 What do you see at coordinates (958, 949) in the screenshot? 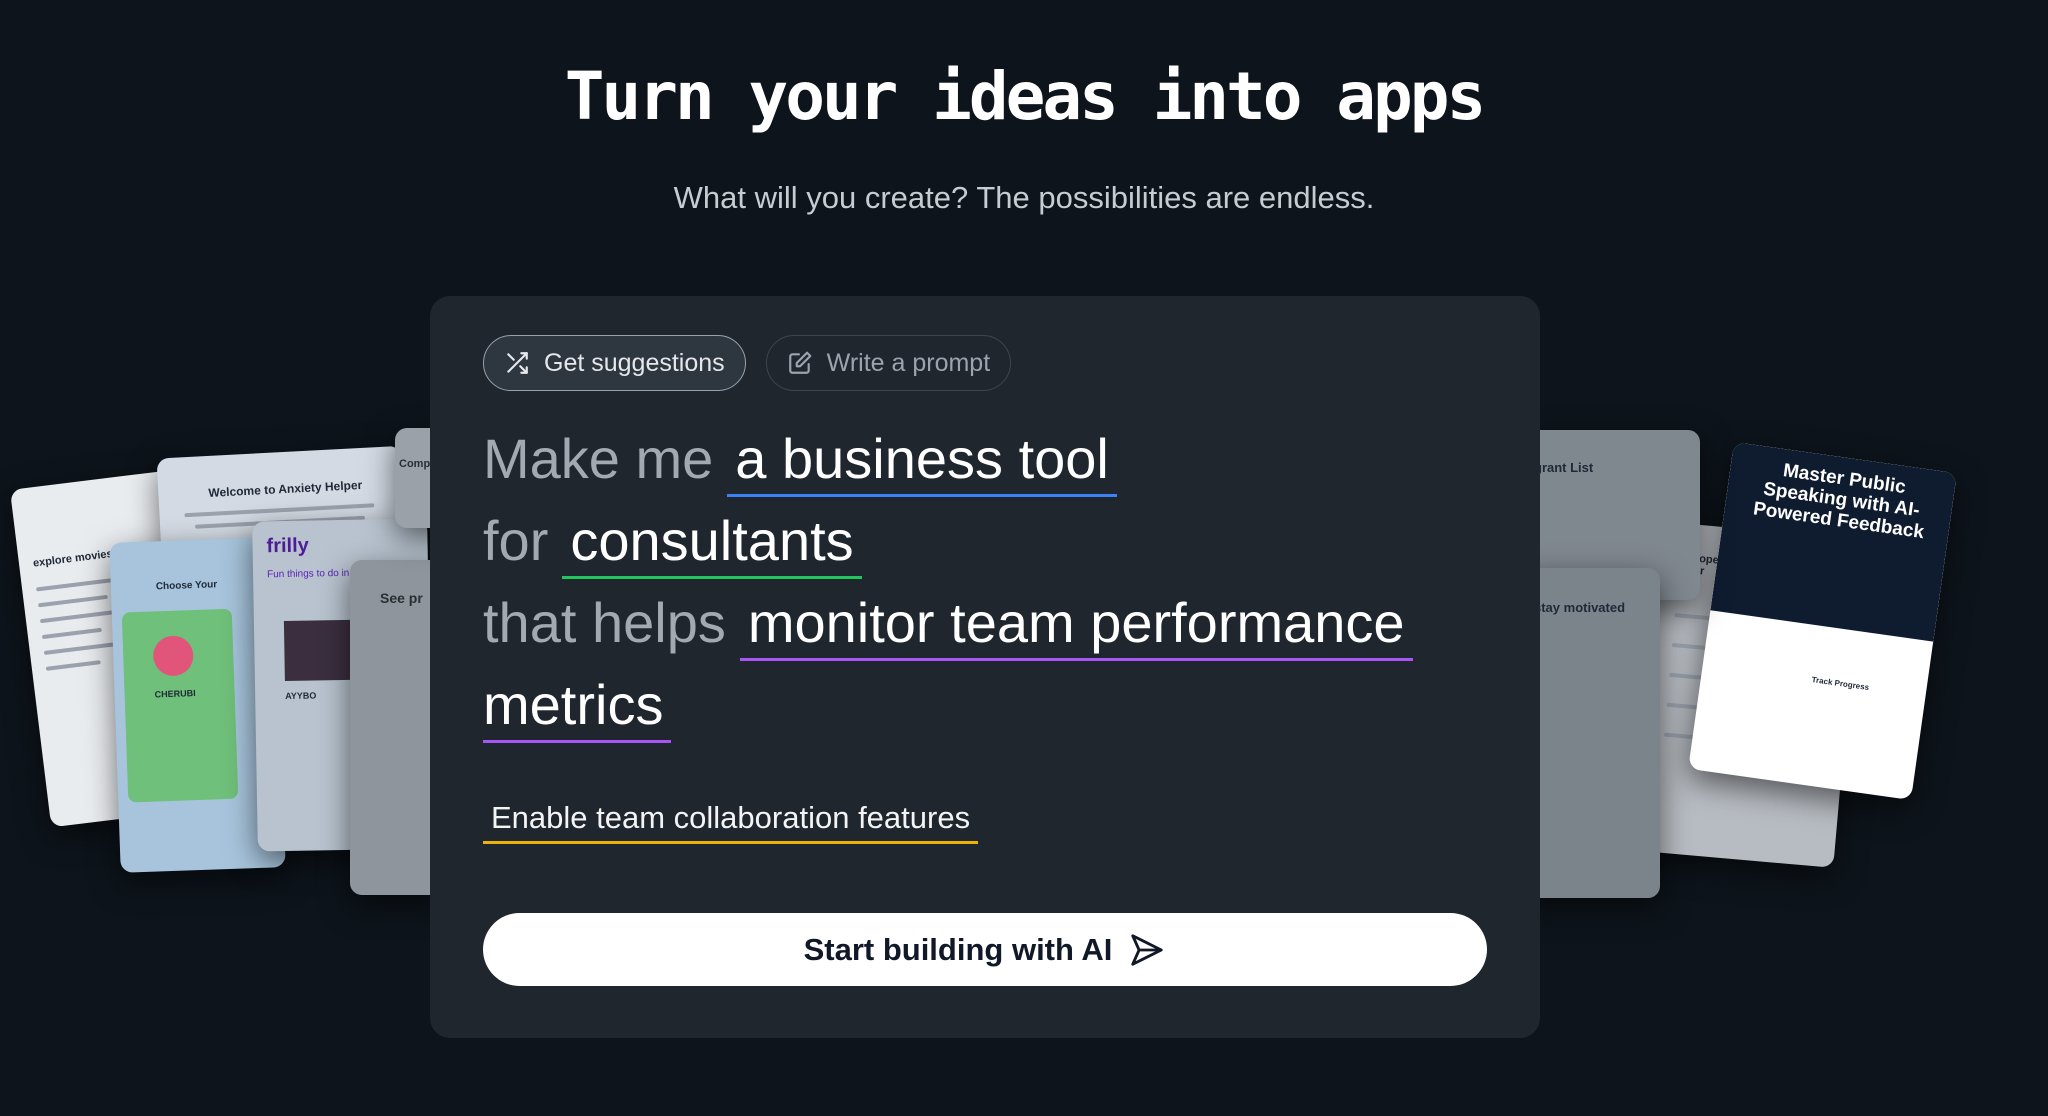
I see `start-building-label: Start building with AI` at bounding box center [958, 949].